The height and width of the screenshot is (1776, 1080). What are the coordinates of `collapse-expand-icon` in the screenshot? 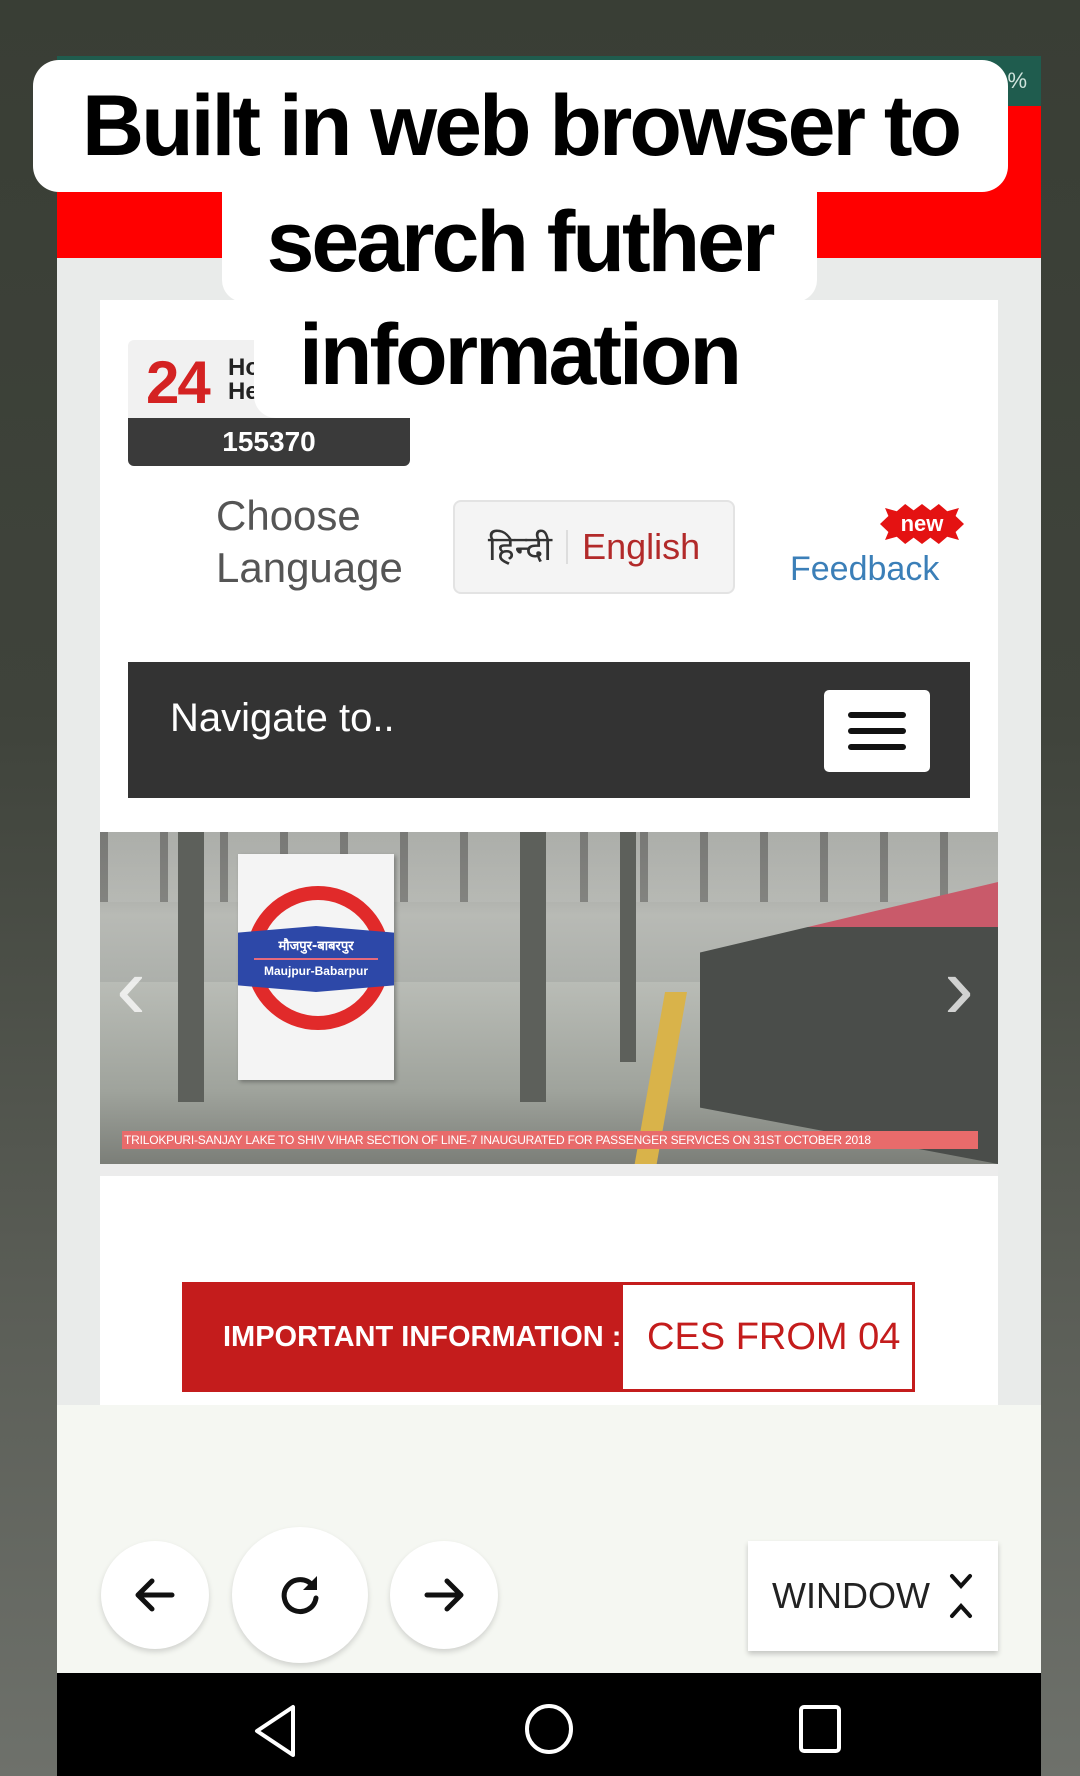 It's located at (960, 1596).